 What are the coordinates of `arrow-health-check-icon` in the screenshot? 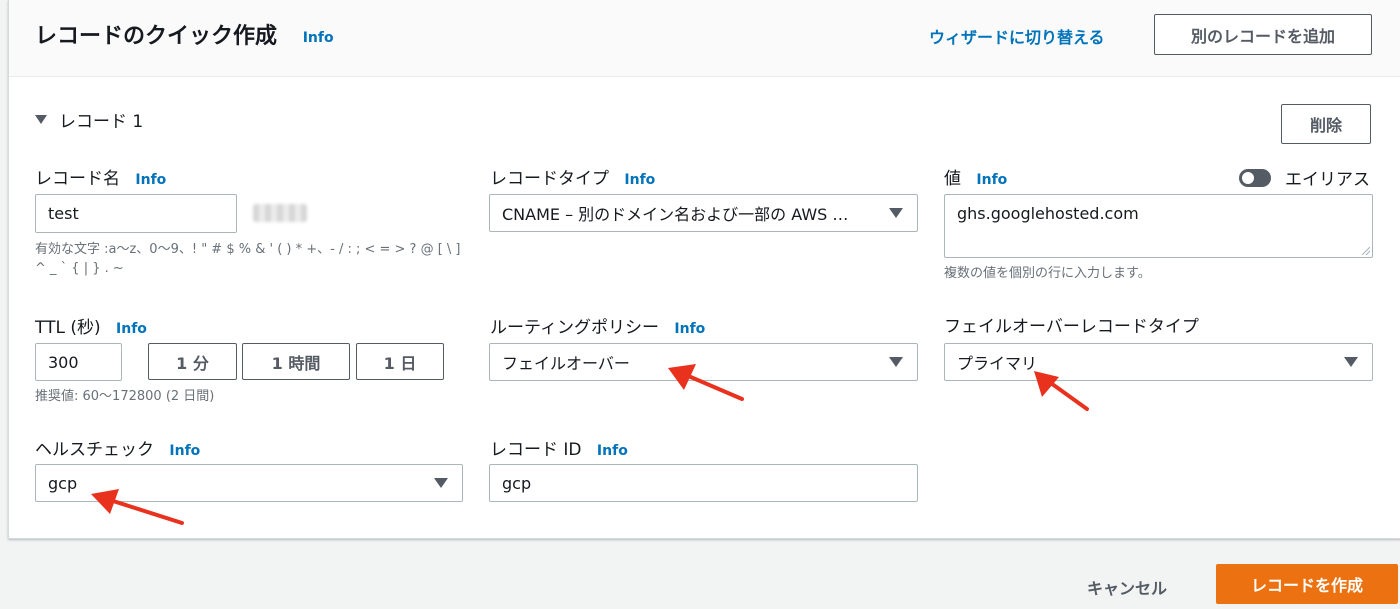 It's located at (137, 507).